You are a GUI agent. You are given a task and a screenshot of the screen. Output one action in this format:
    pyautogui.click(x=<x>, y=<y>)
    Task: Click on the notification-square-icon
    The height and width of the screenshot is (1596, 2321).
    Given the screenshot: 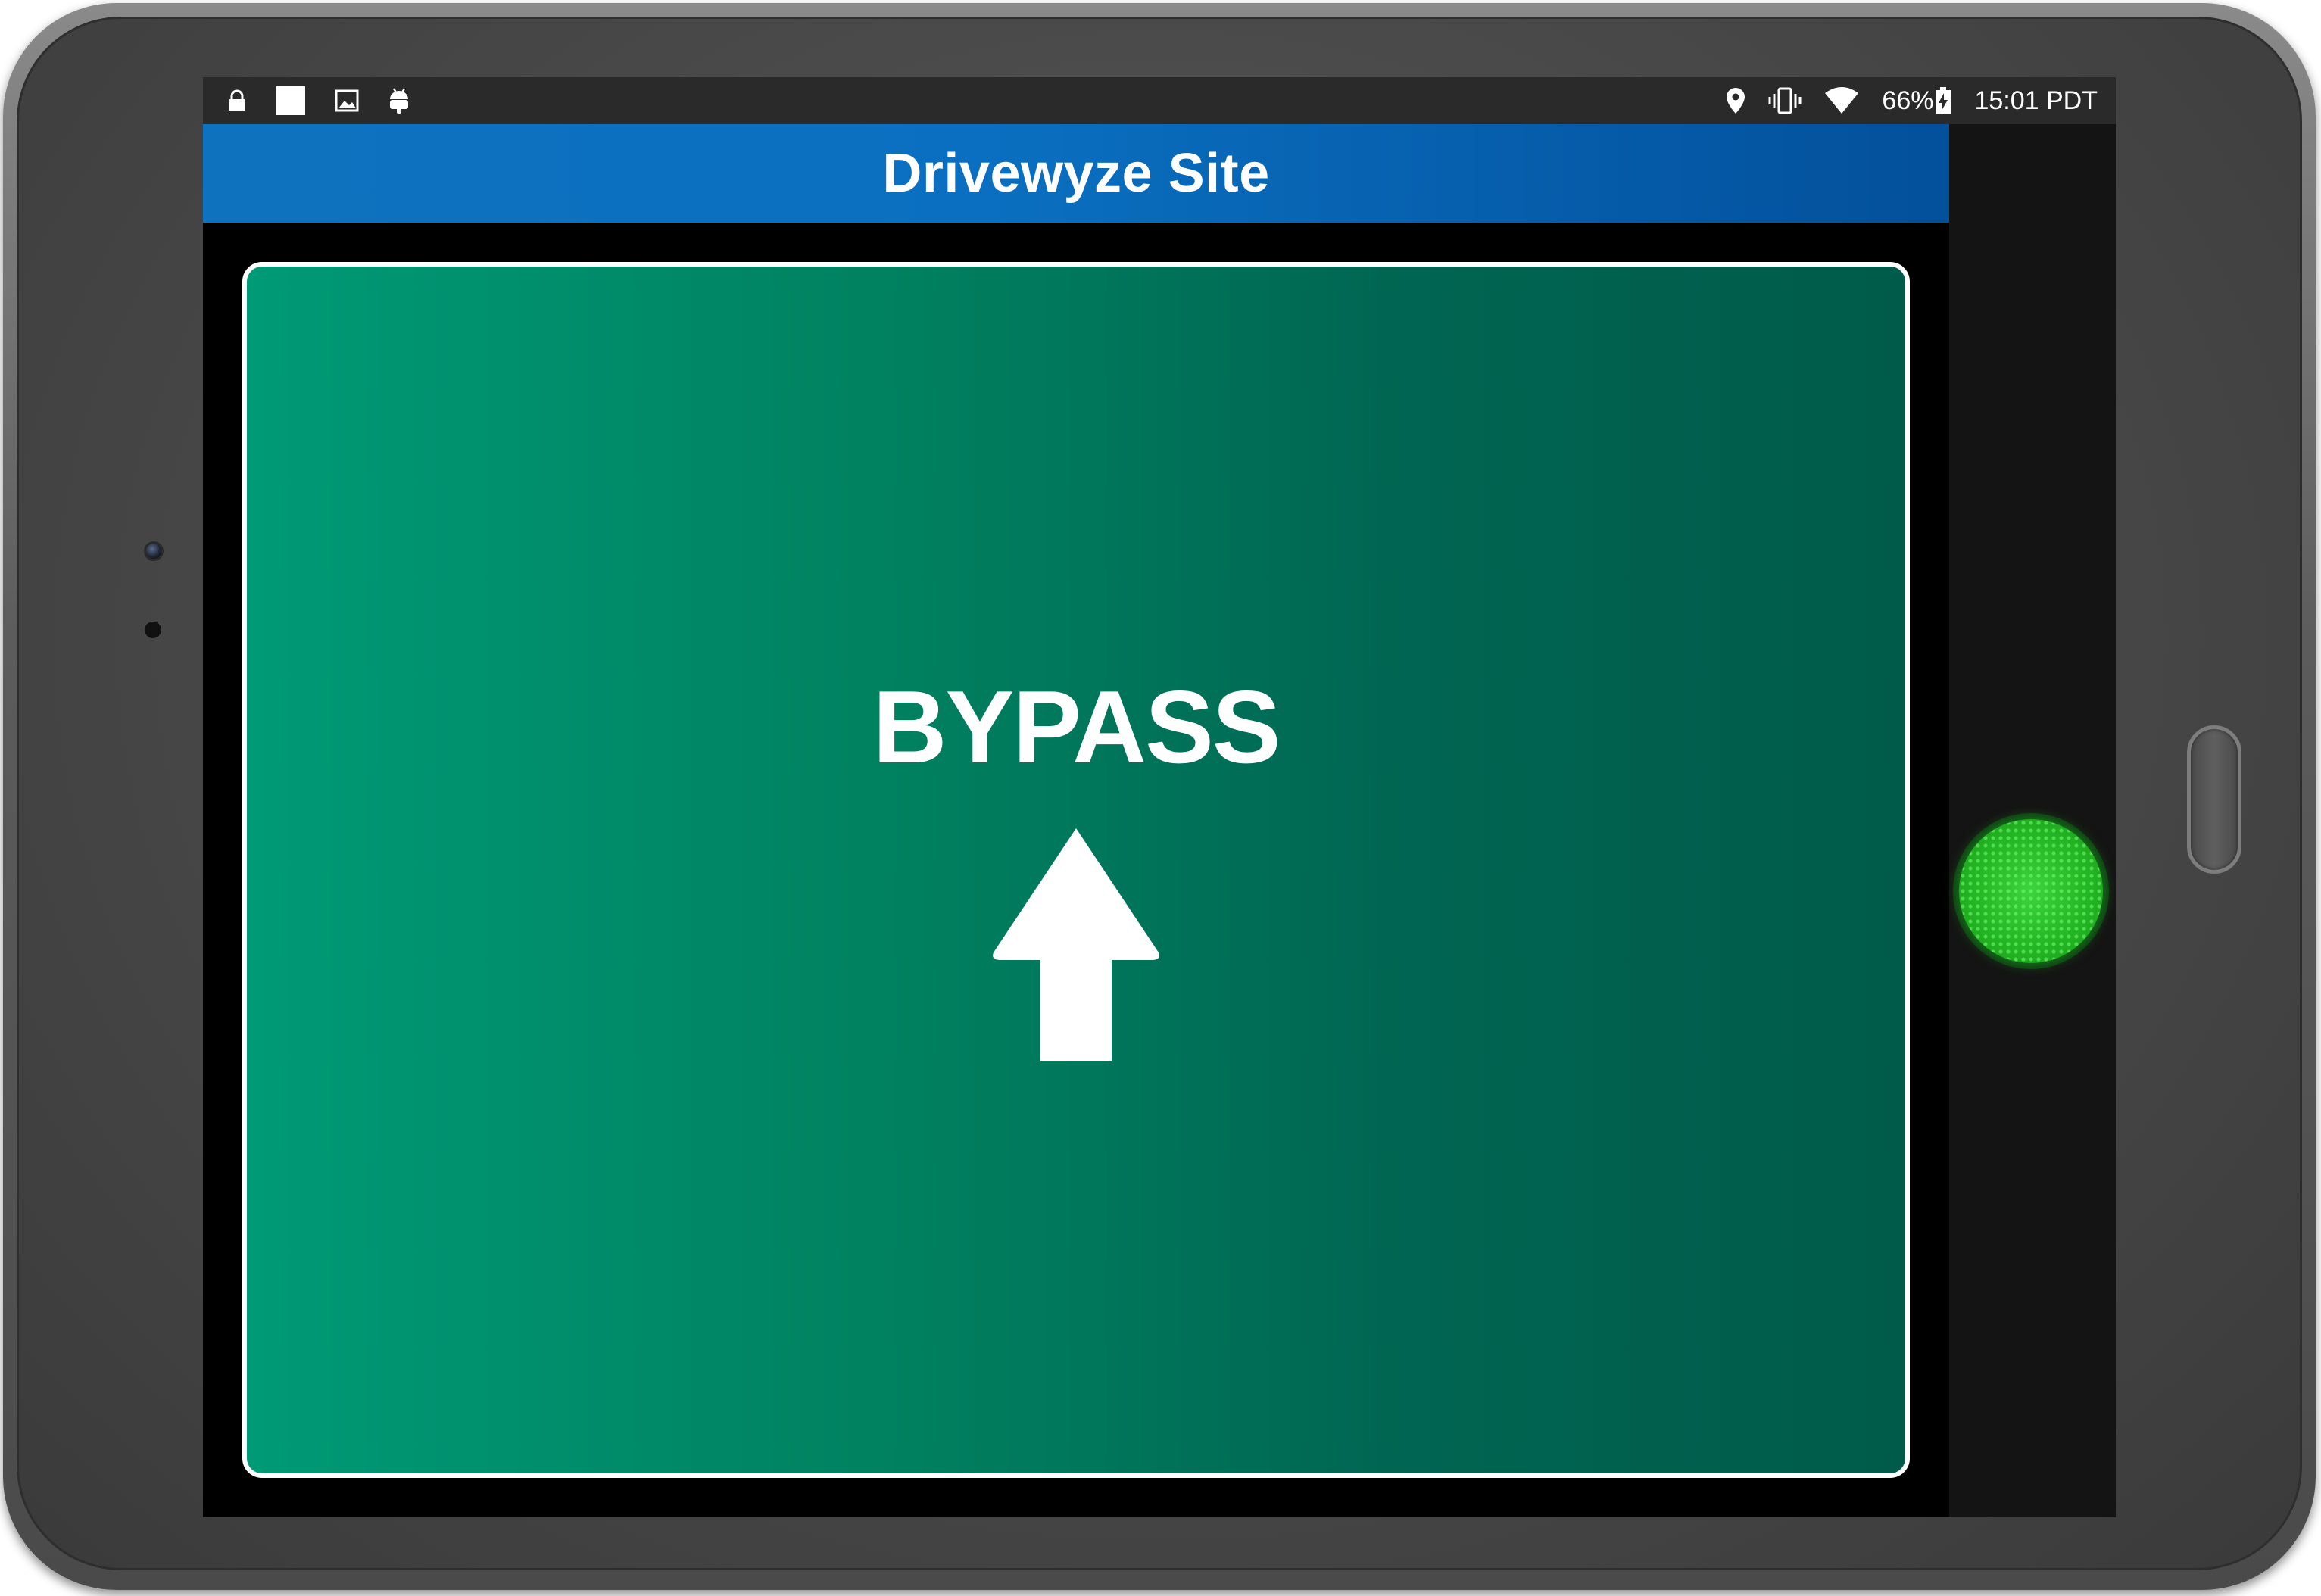 What is the action you would take?
    pyautogui.click(x=291, y=101)
    